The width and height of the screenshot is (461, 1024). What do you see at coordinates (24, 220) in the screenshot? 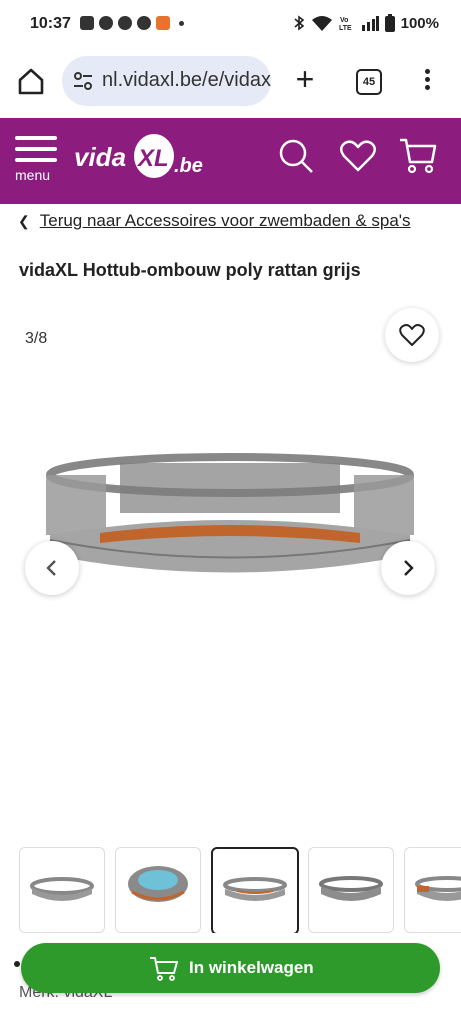
I see `chevron-left-icon: ❮` at bounding box center [24, 220].